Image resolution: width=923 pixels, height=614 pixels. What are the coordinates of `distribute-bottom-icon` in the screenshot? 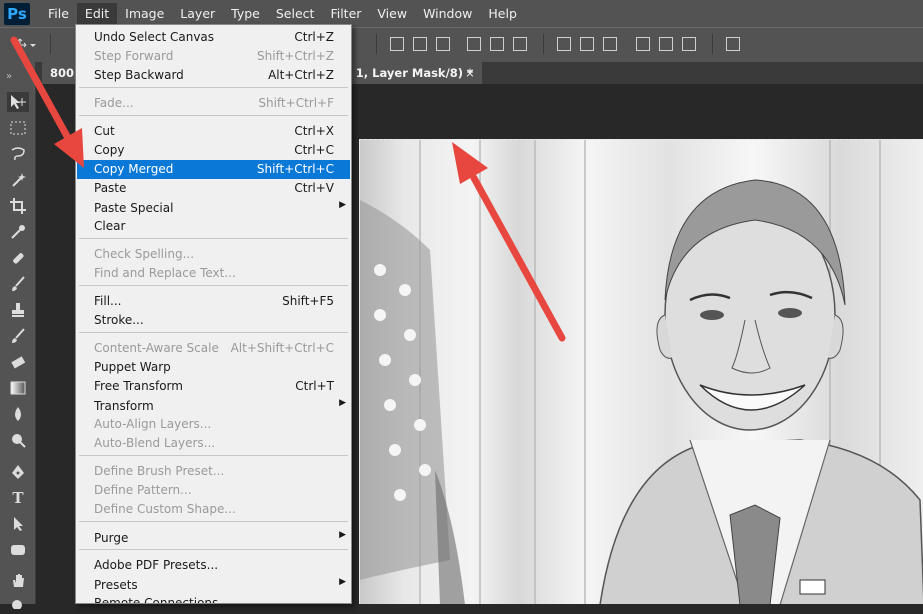 It's located at (610, 44).